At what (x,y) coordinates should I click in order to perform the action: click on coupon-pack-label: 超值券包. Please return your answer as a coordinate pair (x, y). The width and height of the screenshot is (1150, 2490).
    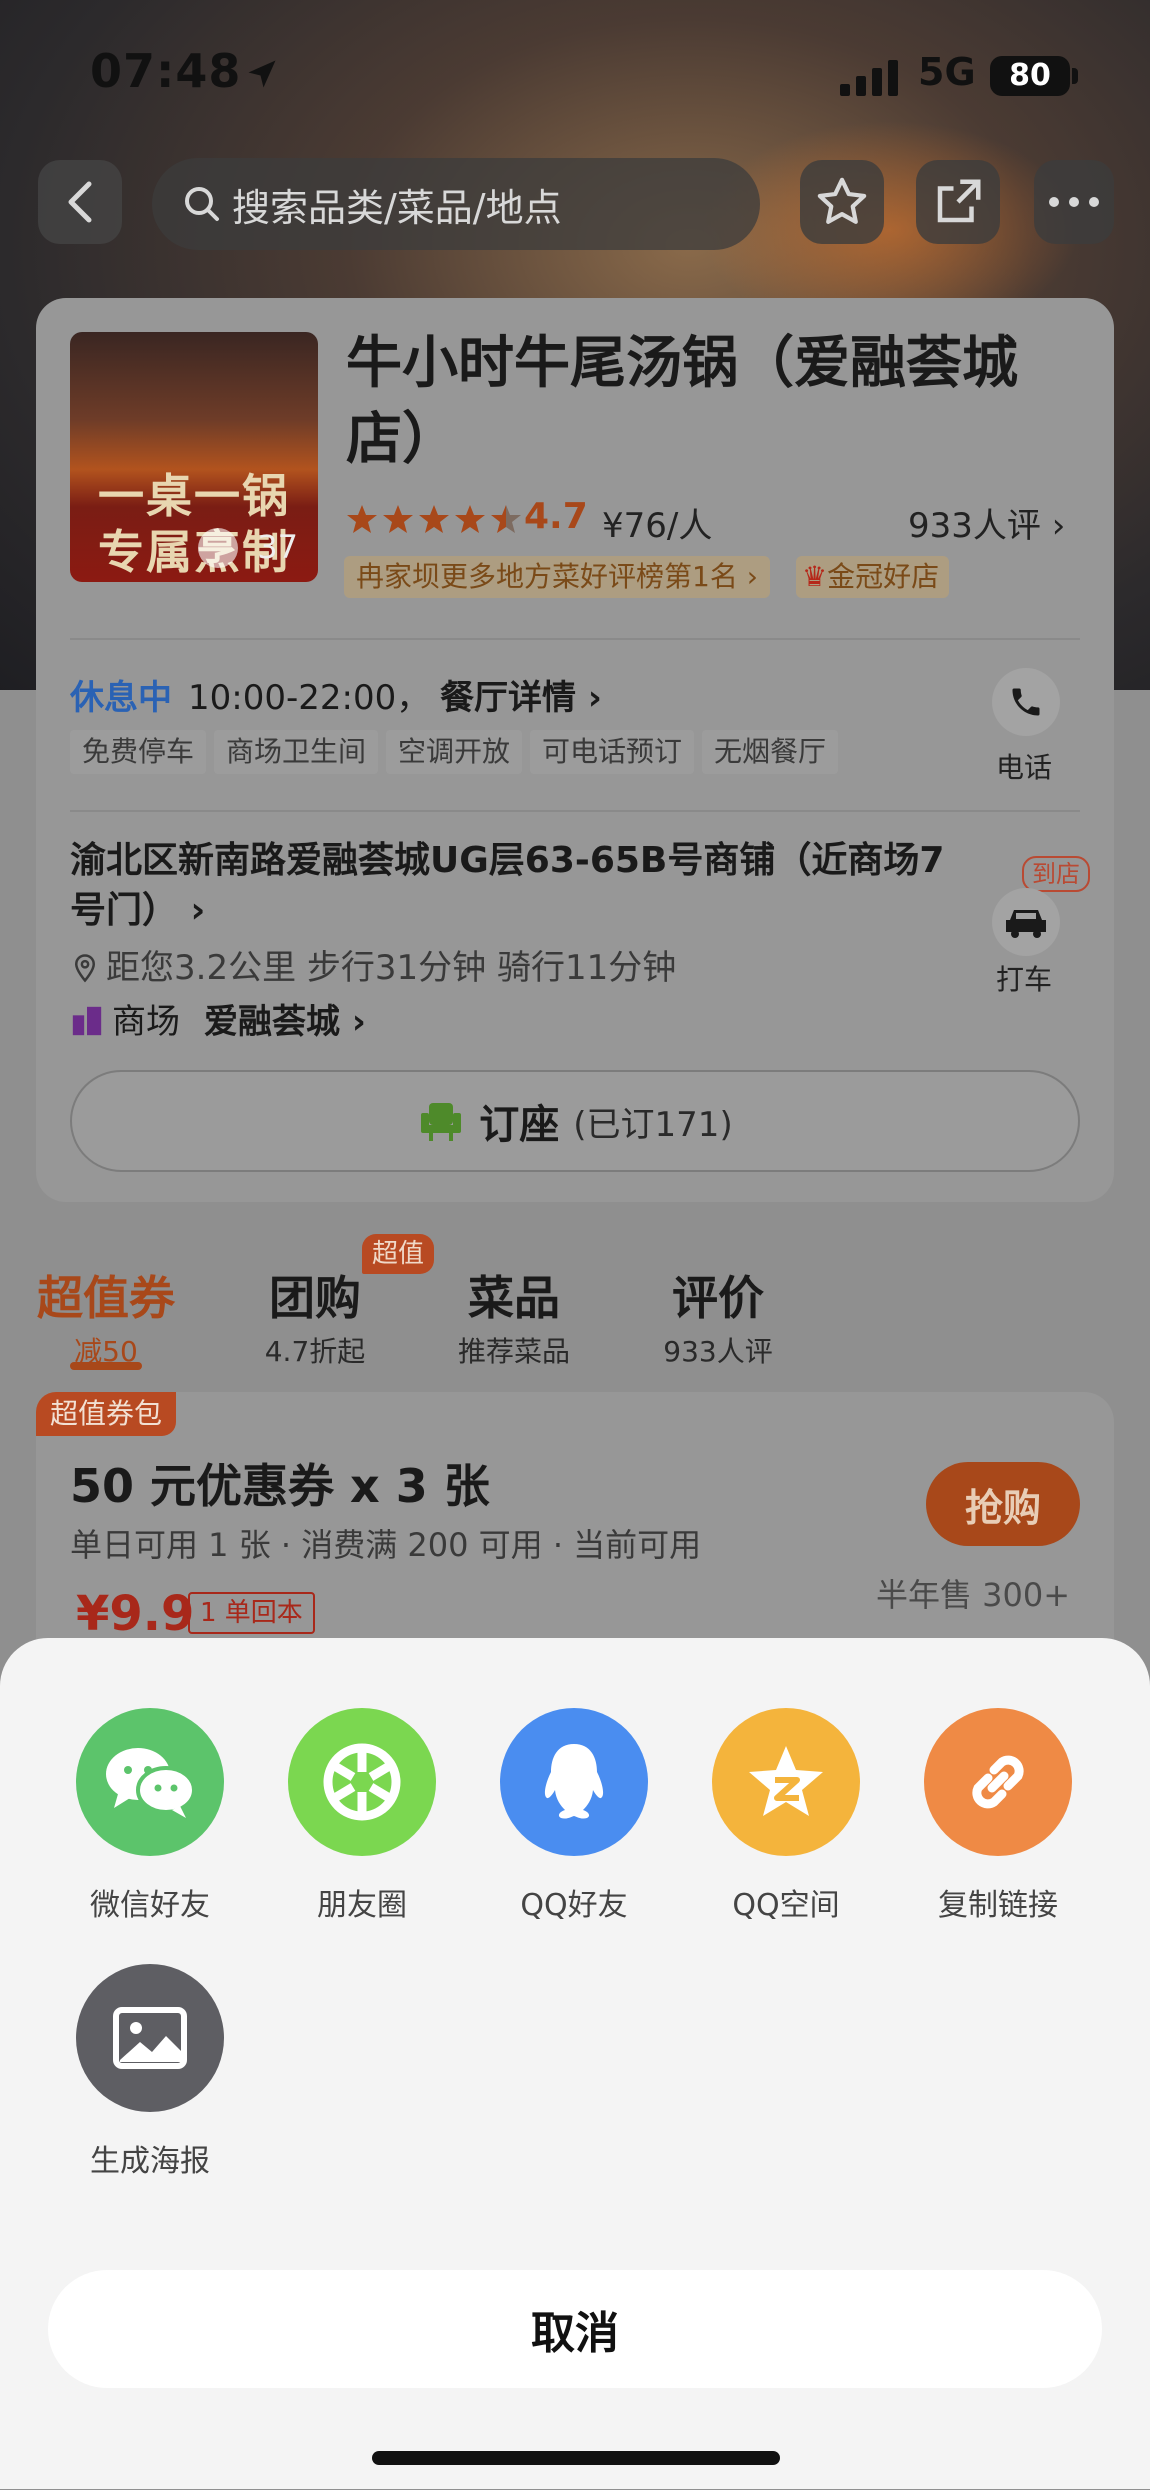
    Looking at the image, I should click on (106, 1413).